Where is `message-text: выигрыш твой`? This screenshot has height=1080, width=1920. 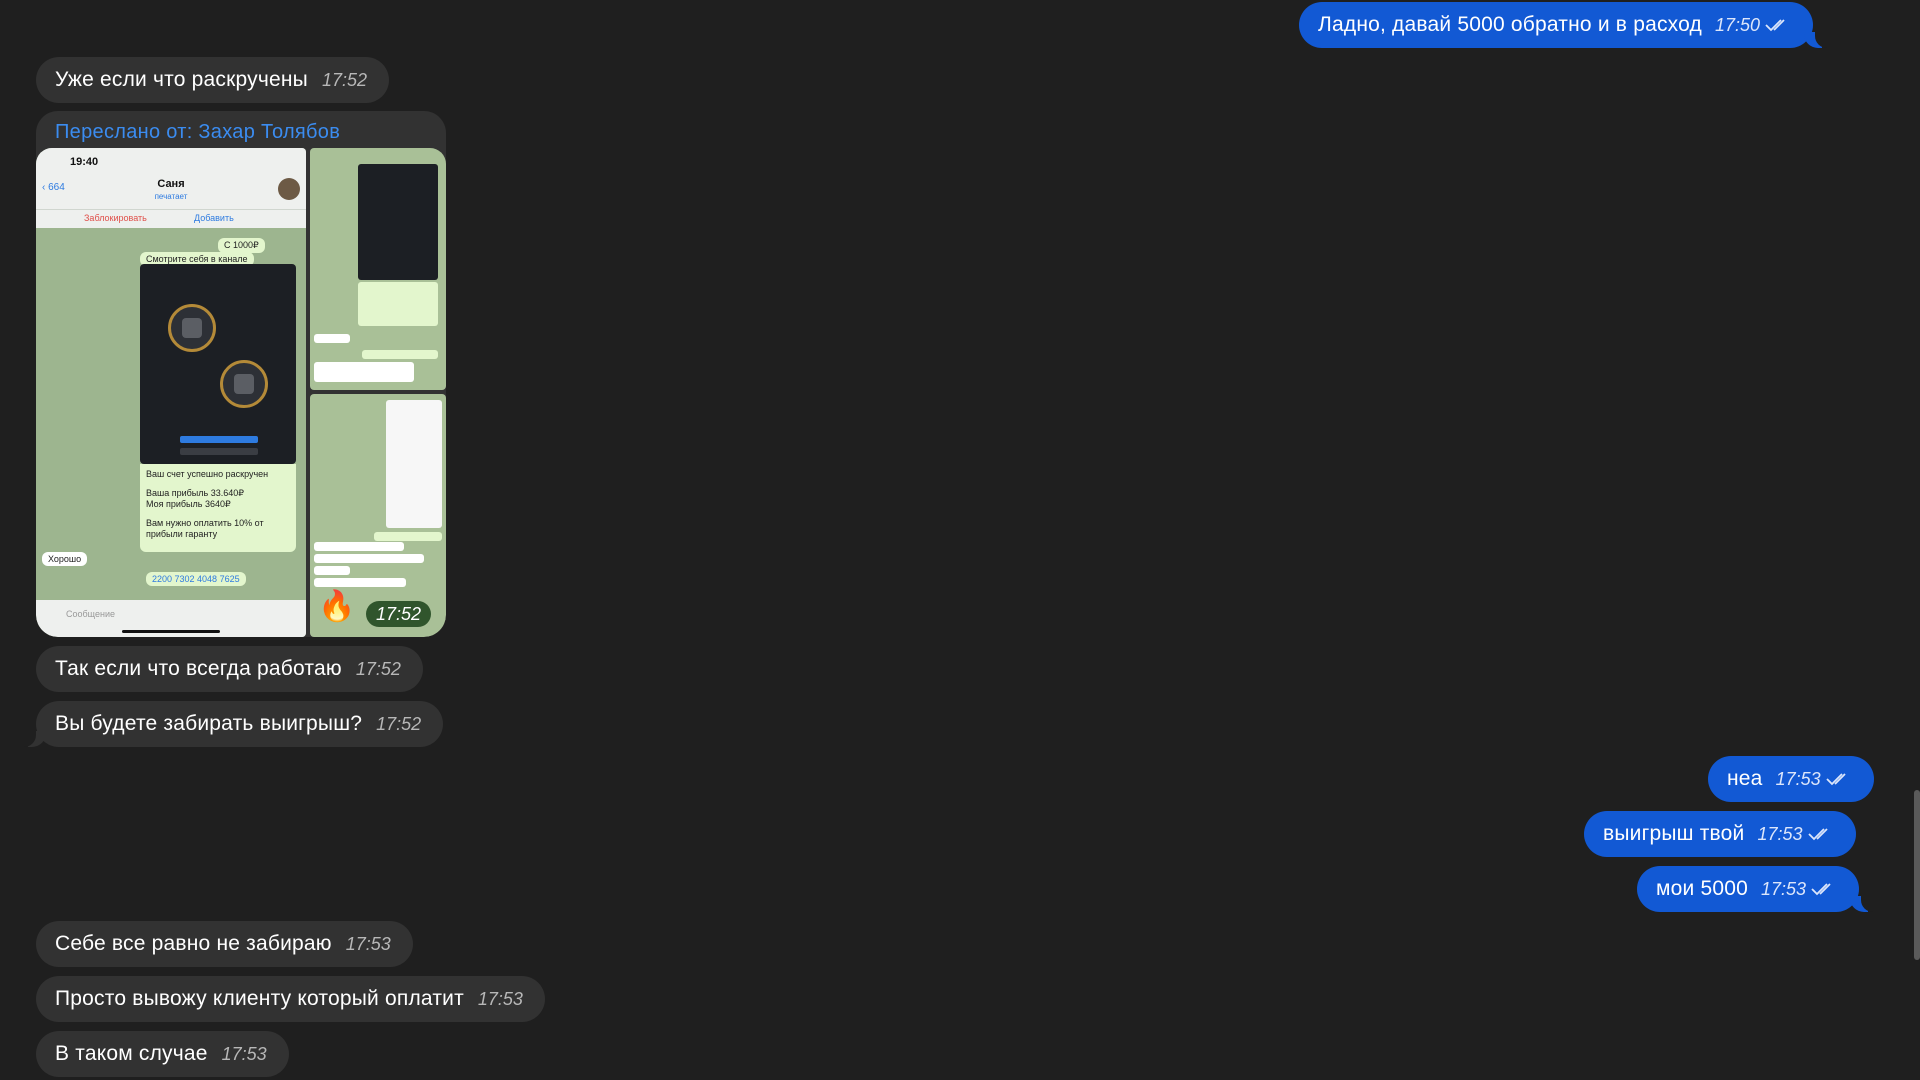
message-text: выигрыш твой is located at coordinates (1674, 833).